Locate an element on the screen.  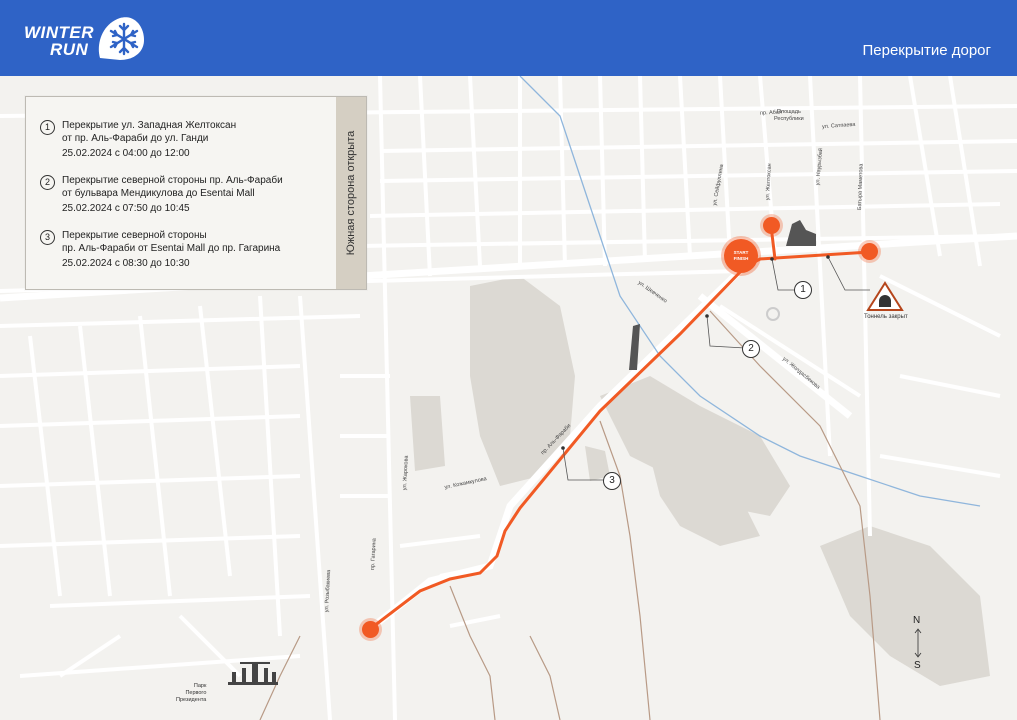
logo-text-winter: WINTER is located at coordinates (59, 32).